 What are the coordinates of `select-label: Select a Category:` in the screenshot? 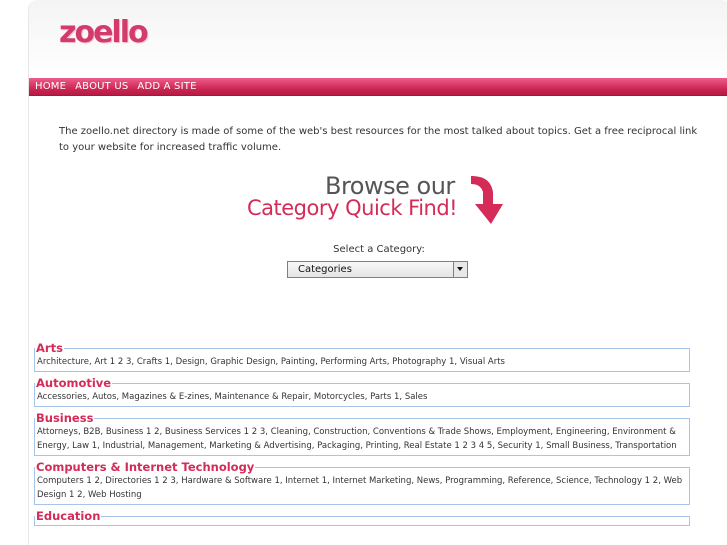 It's located at (379, 249).